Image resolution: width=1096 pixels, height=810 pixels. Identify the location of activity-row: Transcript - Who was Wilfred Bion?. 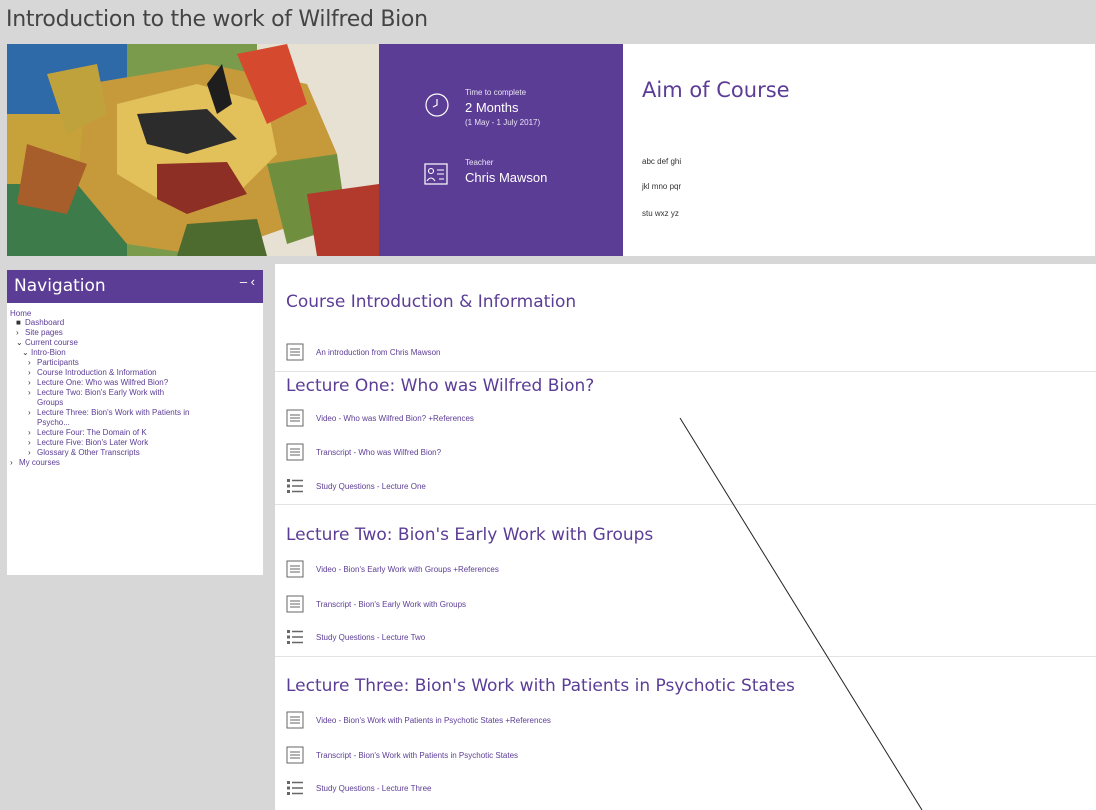
(686, 453).